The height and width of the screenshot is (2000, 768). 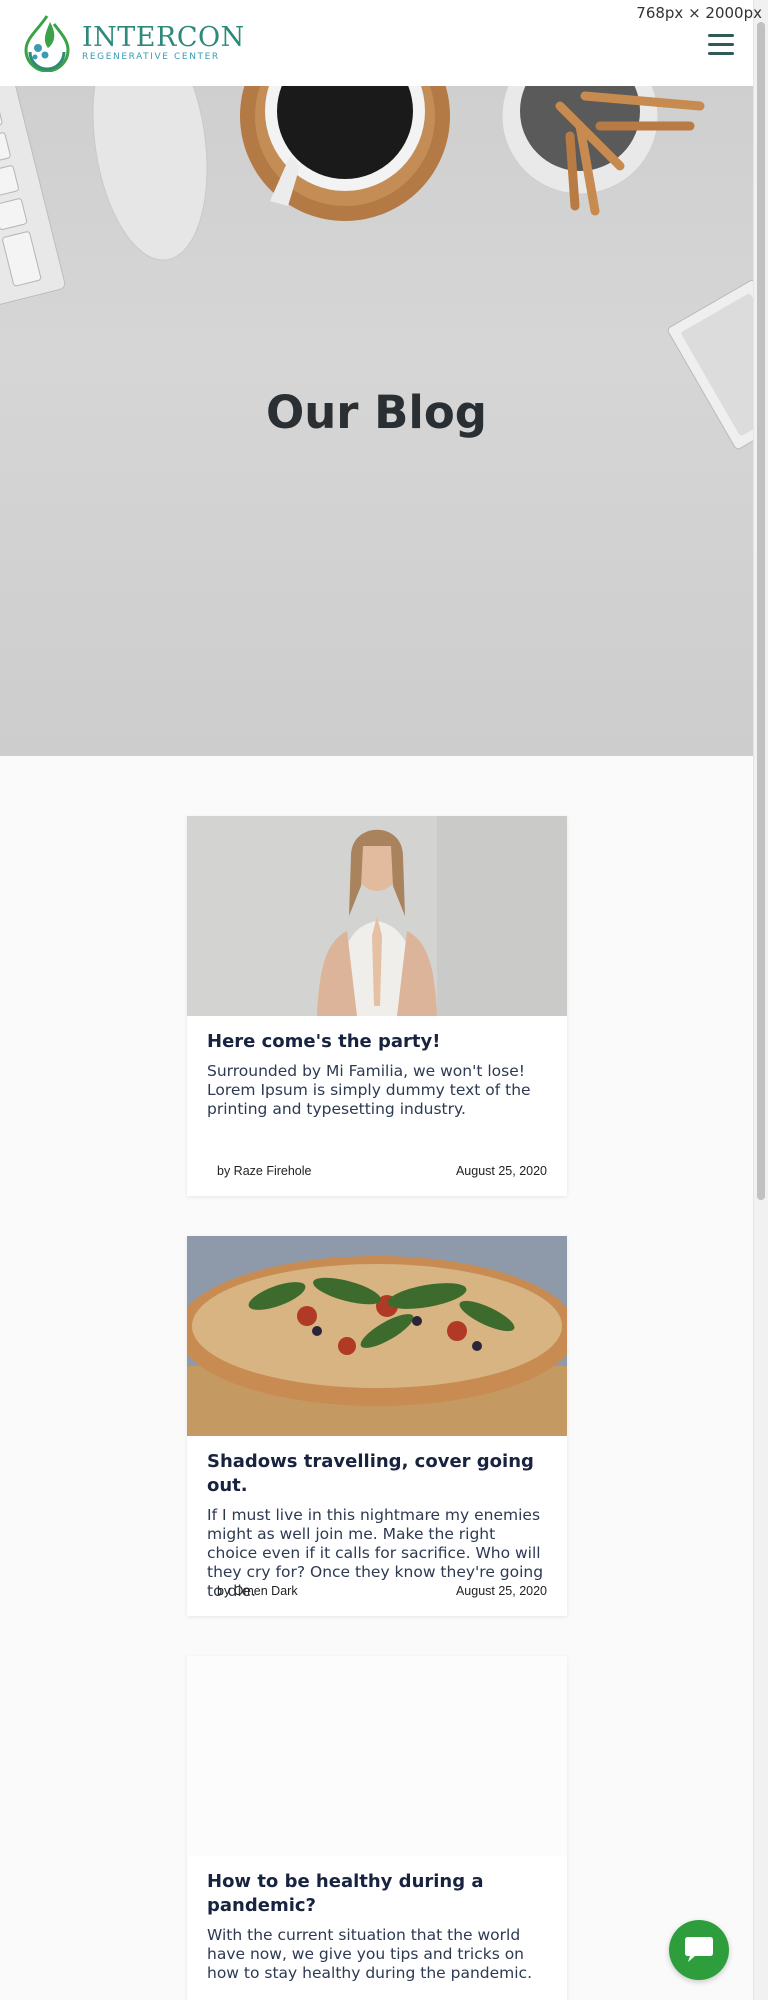 What do you see at coordinates (257, 1591) in the screenshot?
I see `post-author: by Omen Dark` at bounding box center [257, 1591].